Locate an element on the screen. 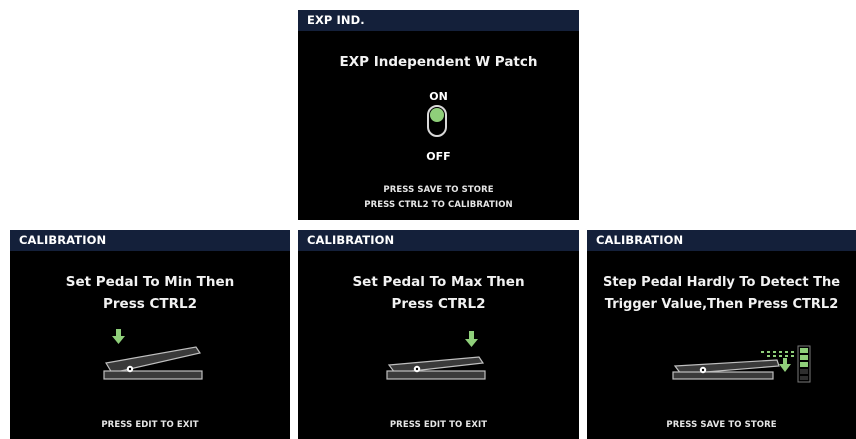 The height and width of the screenshot is (439, 856). calibration-max-title: CALIBRATION is located at coordinates (438, 240).